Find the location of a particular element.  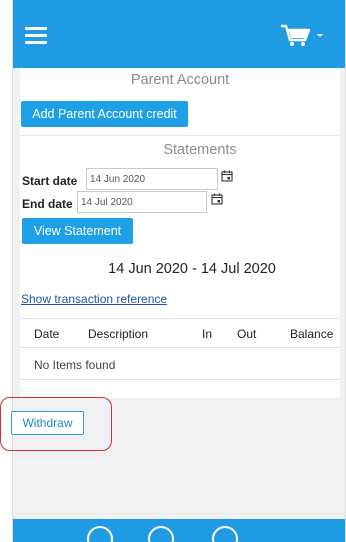

top-bar is located at coordinates (179, 34).